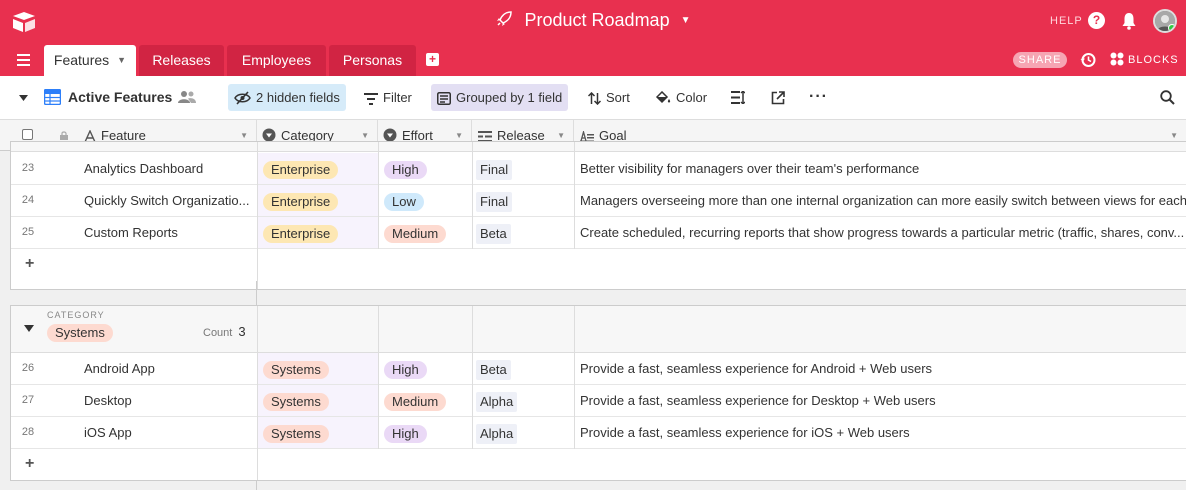  I want to click on feature-cell: Custom Reports, so click(170, 232).